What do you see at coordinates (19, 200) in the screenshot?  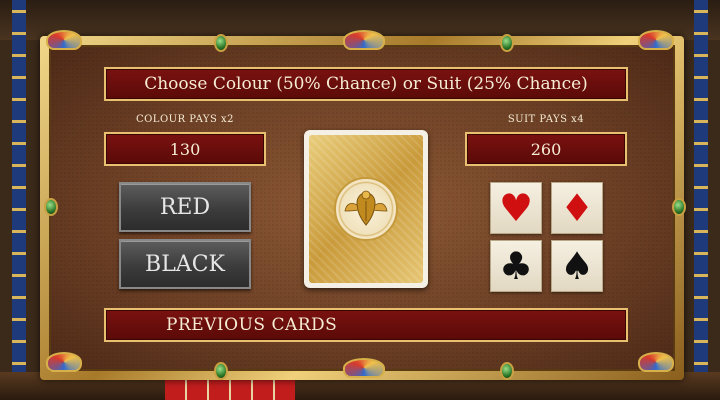 I see `background-pillar-left` at bounding box center [19, 200].